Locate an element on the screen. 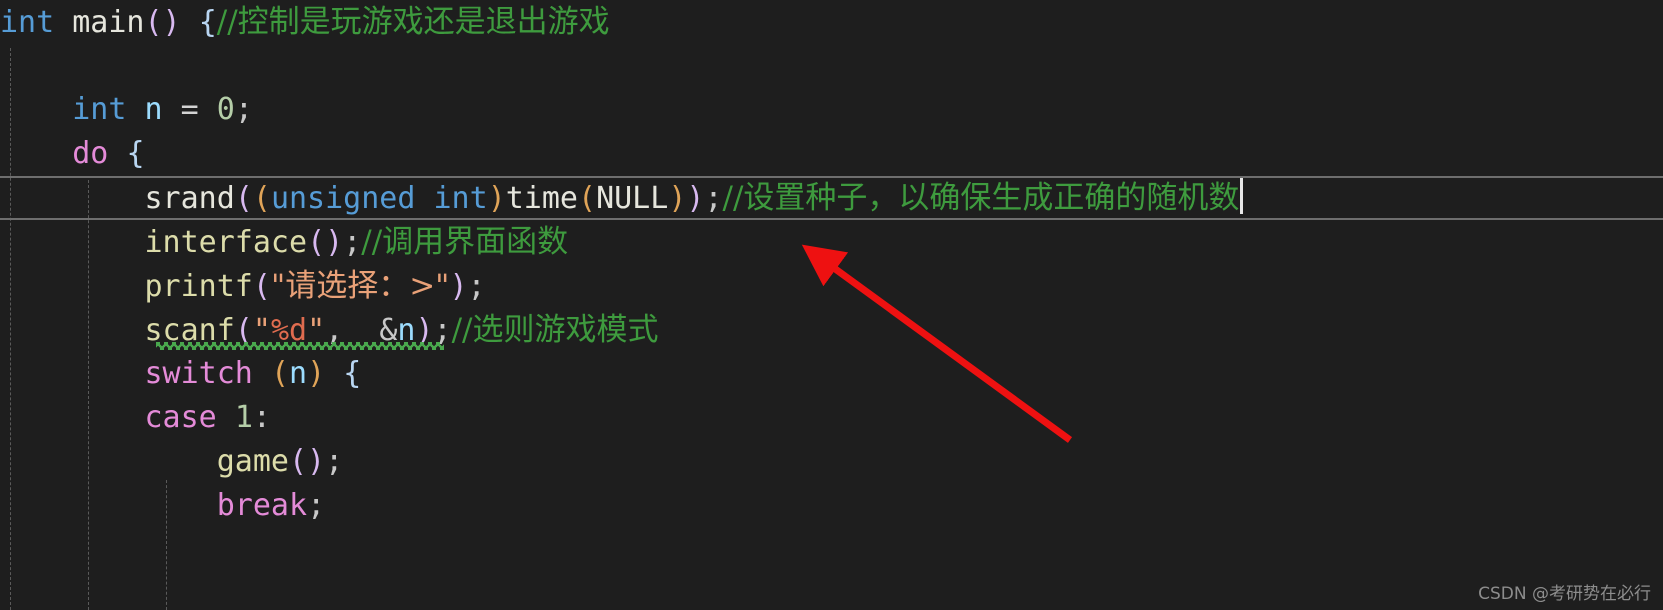  code-line-text: int main() {//控制是玩游戏还是退出游戏 is located at coordinates (305, 22).